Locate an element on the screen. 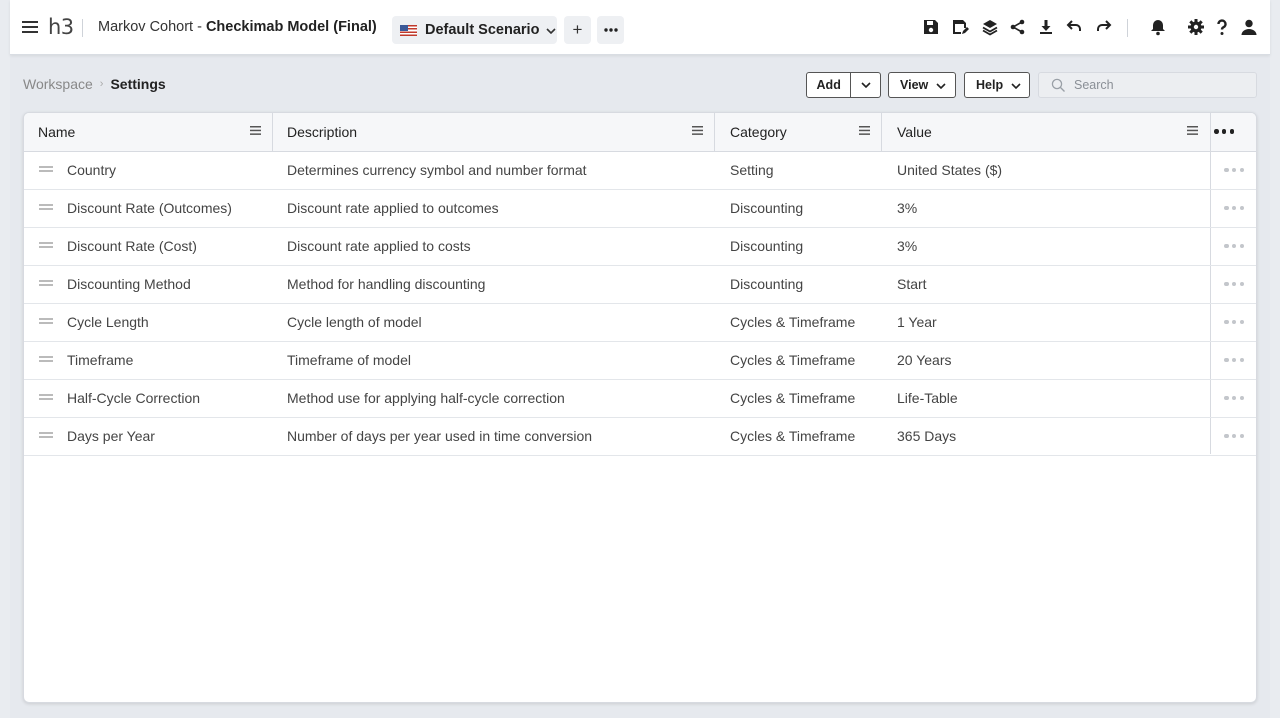  cell-description: Cycle length of model is located at coordinates (354, 321).